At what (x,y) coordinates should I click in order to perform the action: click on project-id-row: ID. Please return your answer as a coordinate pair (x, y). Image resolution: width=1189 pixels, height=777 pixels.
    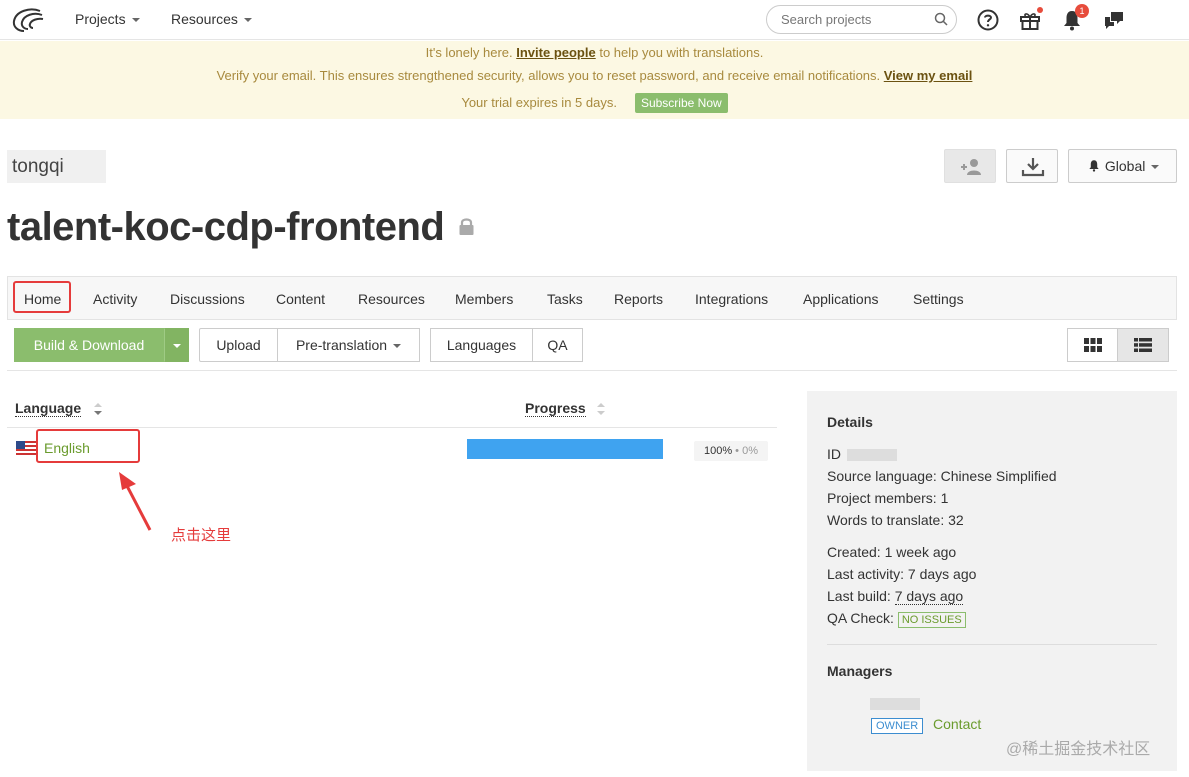
    Looking at the image, I should click on (862, 454).